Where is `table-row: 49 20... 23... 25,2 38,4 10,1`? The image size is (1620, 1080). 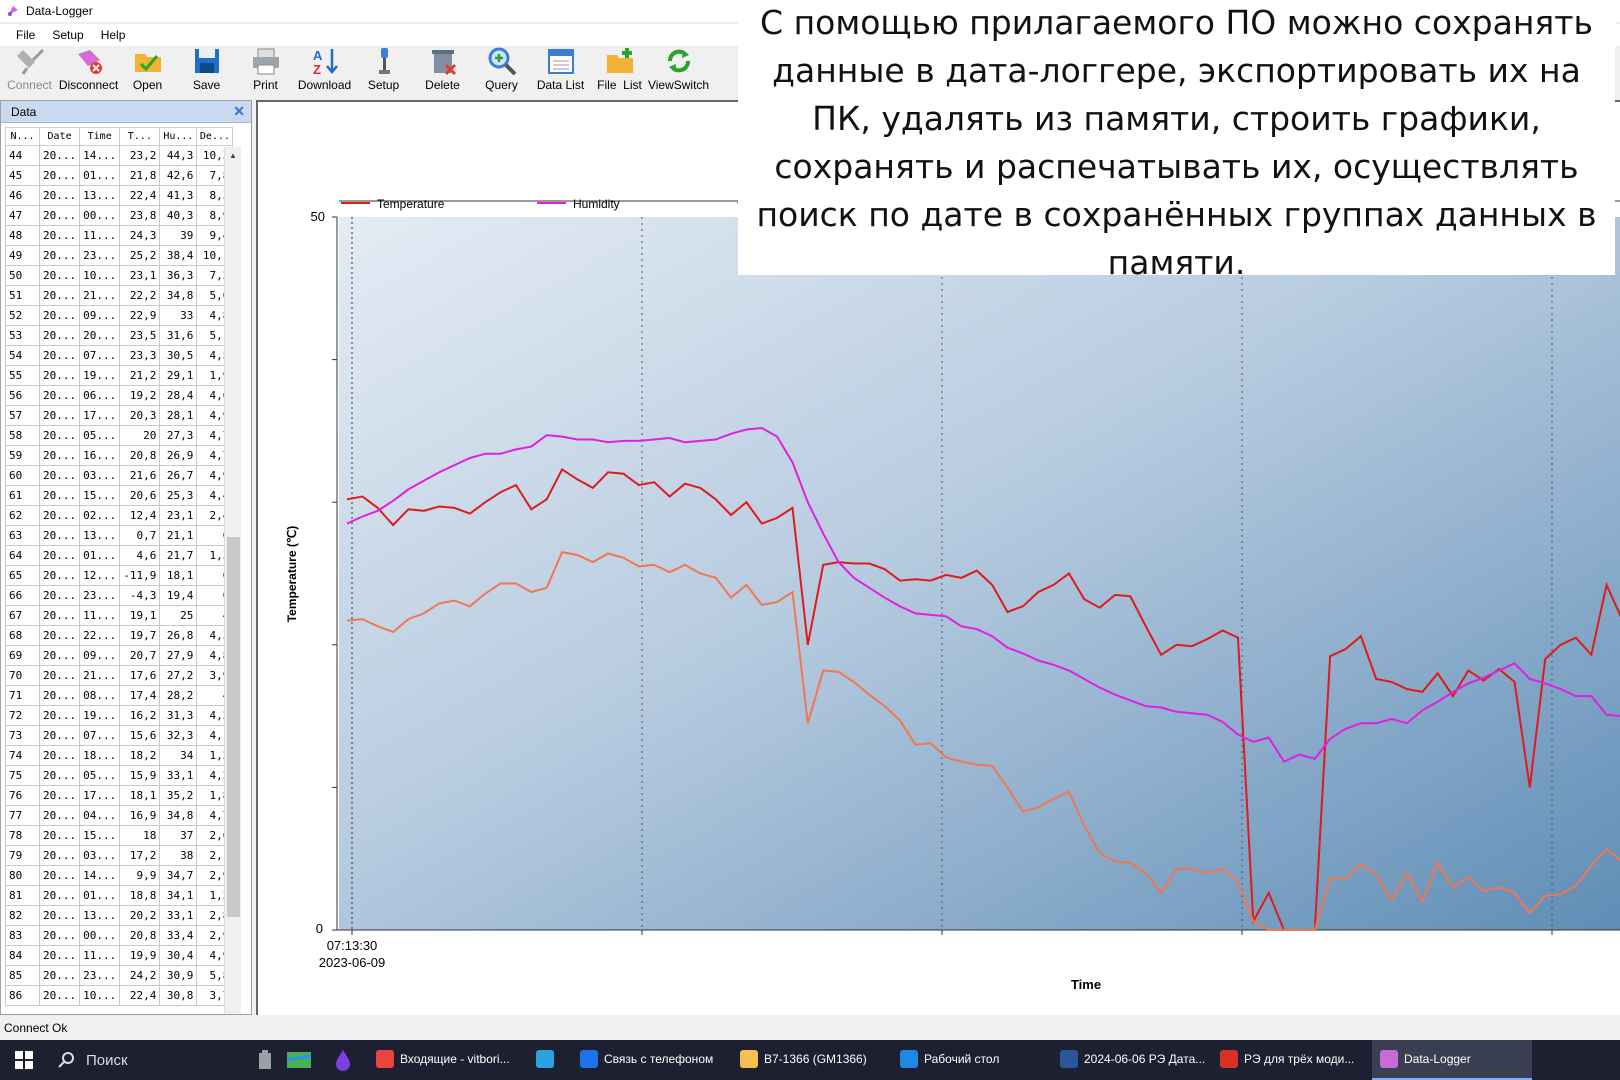 table-row: 49 20... 23... 25,2 38,4 10,1 is located at coordinates (119, 255).